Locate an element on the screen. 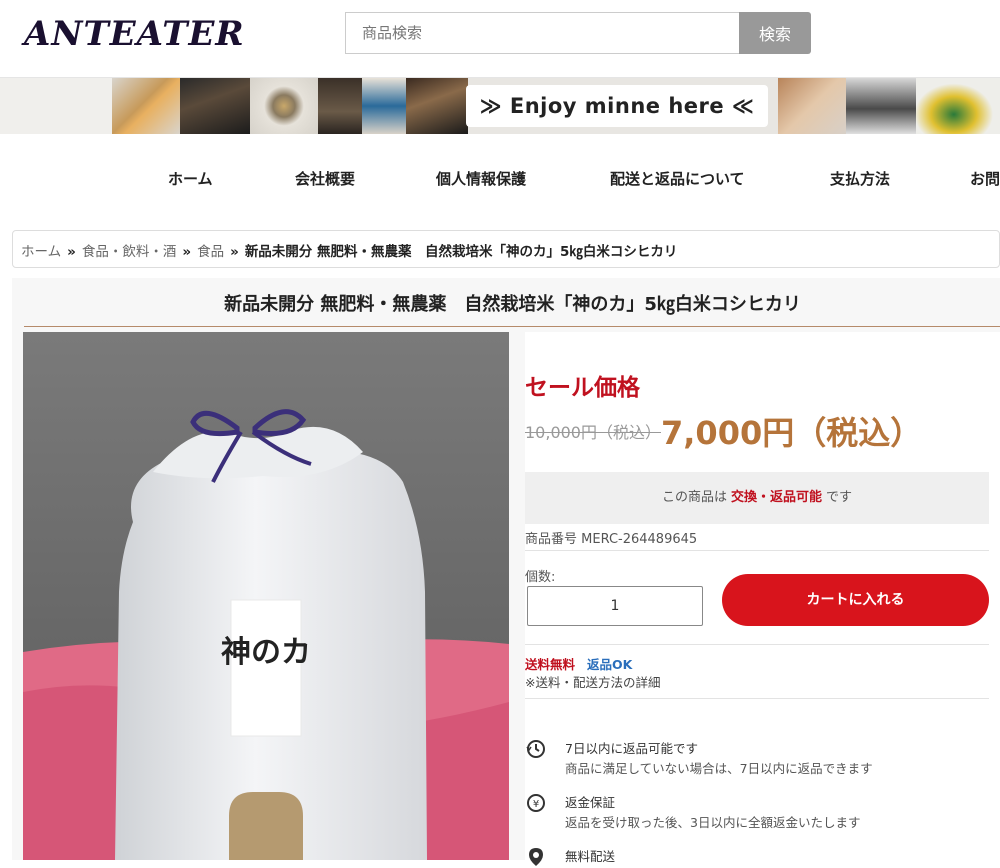 Image resolution: width=1000 pixels, height=868 pixels. quantity-label: 個数: is located at coordinates (540, 577).